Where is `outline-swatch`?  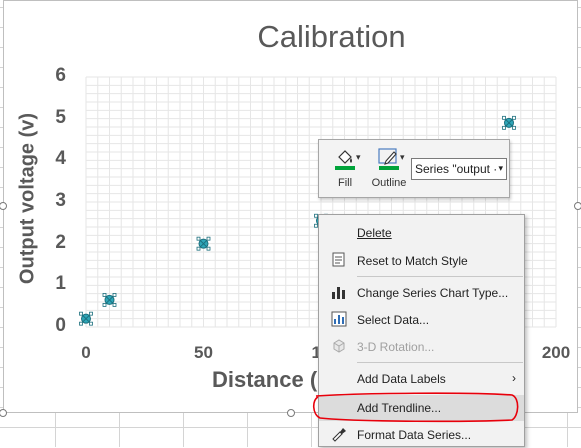
outline-swatch is located at coordinates (389, 168).